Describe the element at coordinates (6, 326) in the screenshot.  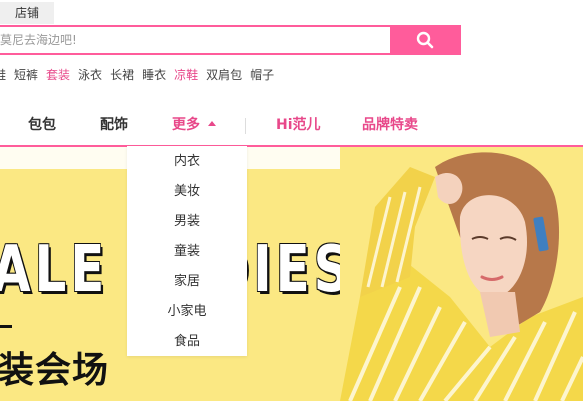
I see `banner-dash` at that location.